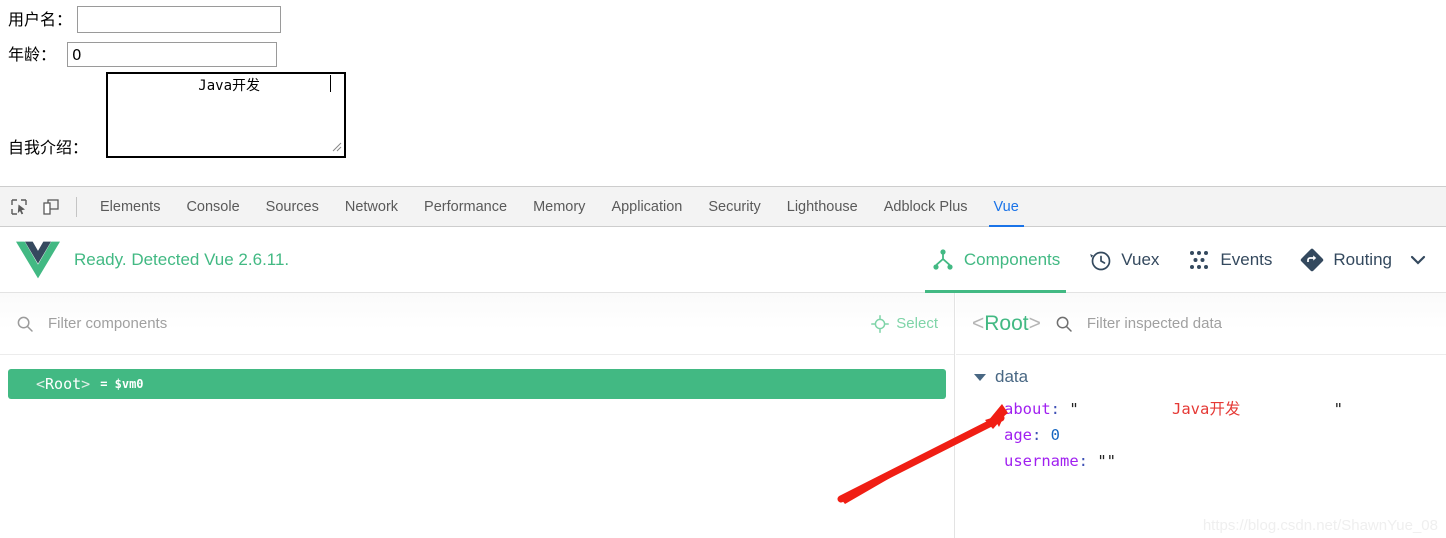  I want to click on component-tree: <Root> = $vm0, so click(477, 377).